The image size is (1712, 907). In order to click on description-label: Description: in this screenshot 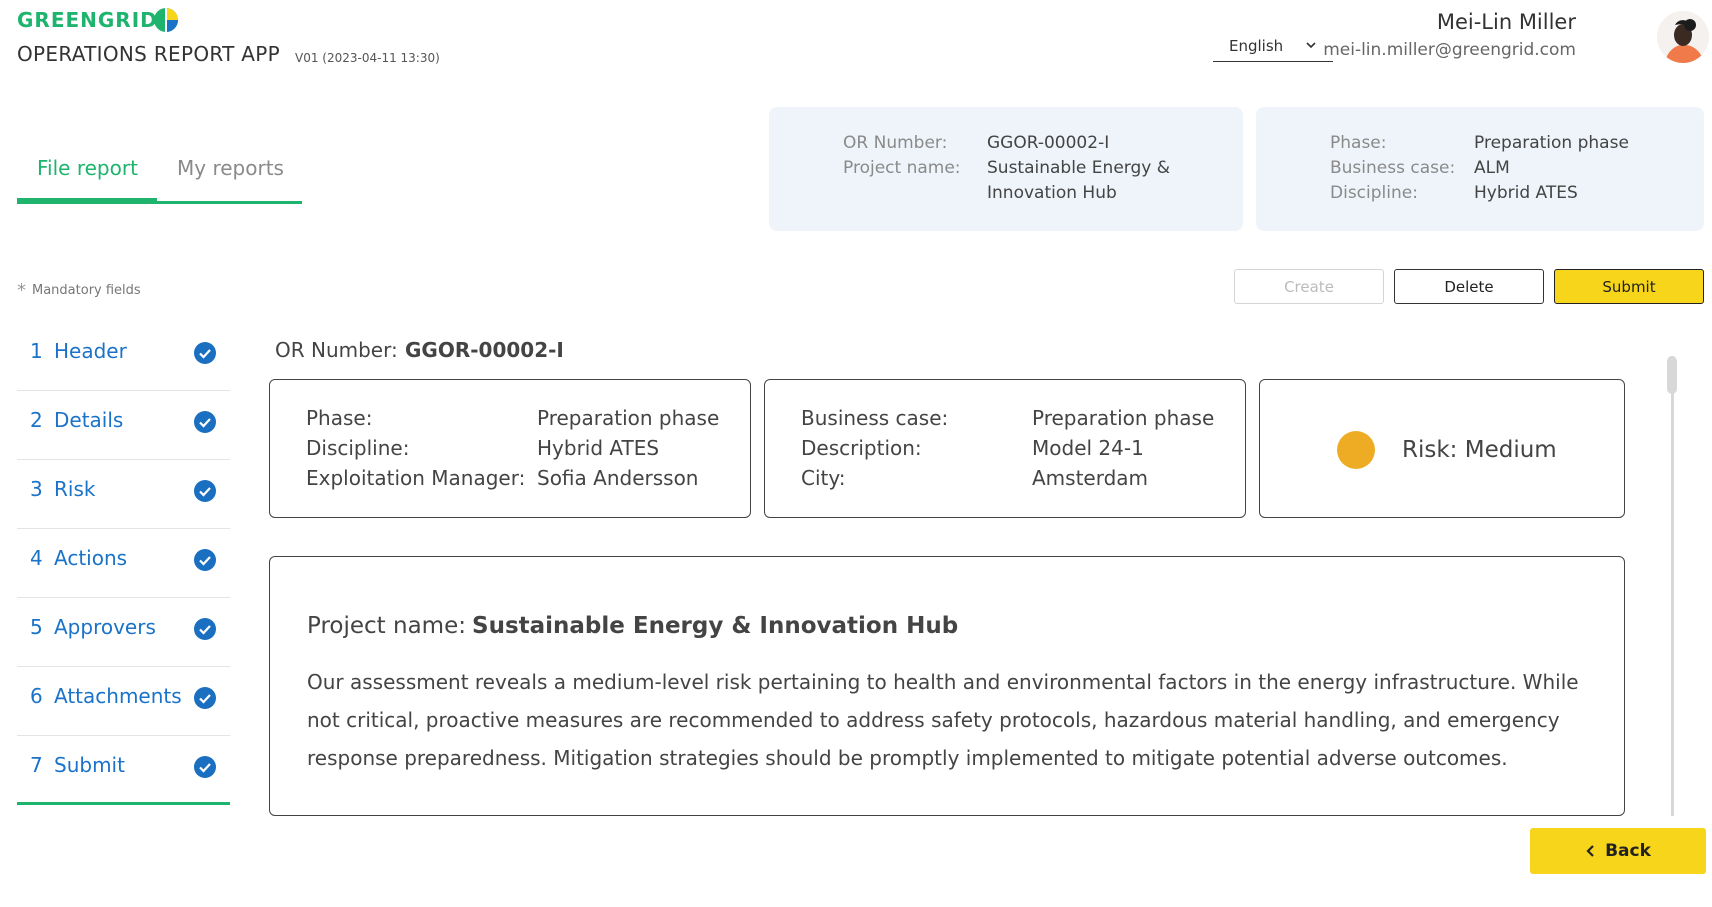, I will do `click(861, 448)`.